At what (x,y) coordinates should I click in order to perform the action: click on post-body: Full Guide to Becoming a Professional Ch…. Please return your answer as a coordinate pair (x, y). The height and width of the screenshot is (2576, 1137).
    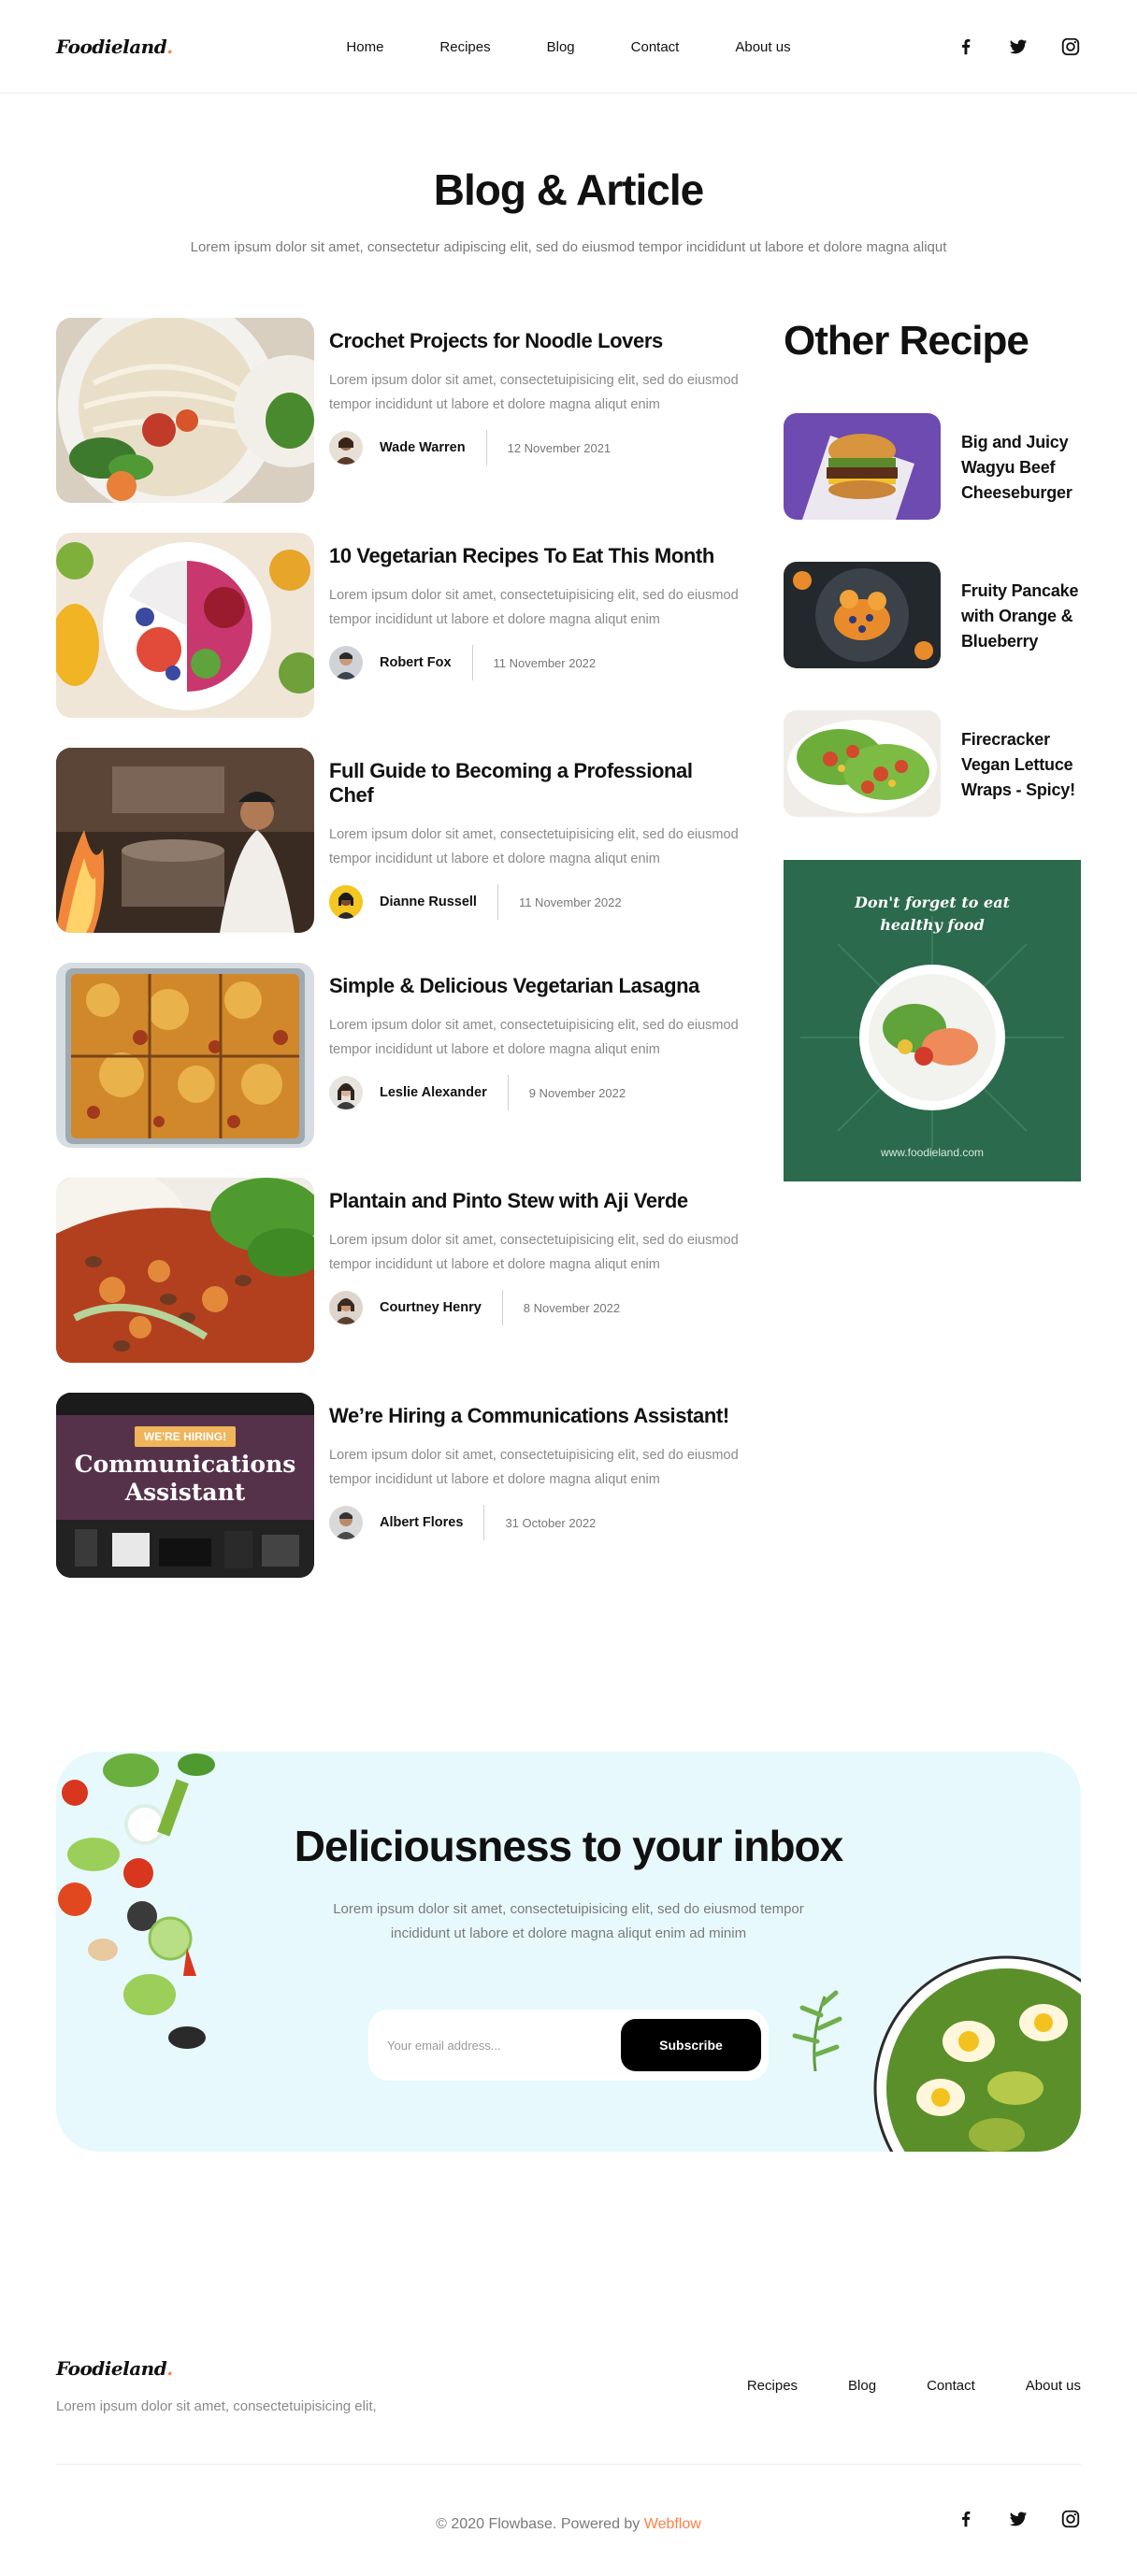
    Looking at the image, I should click on (534, 839).